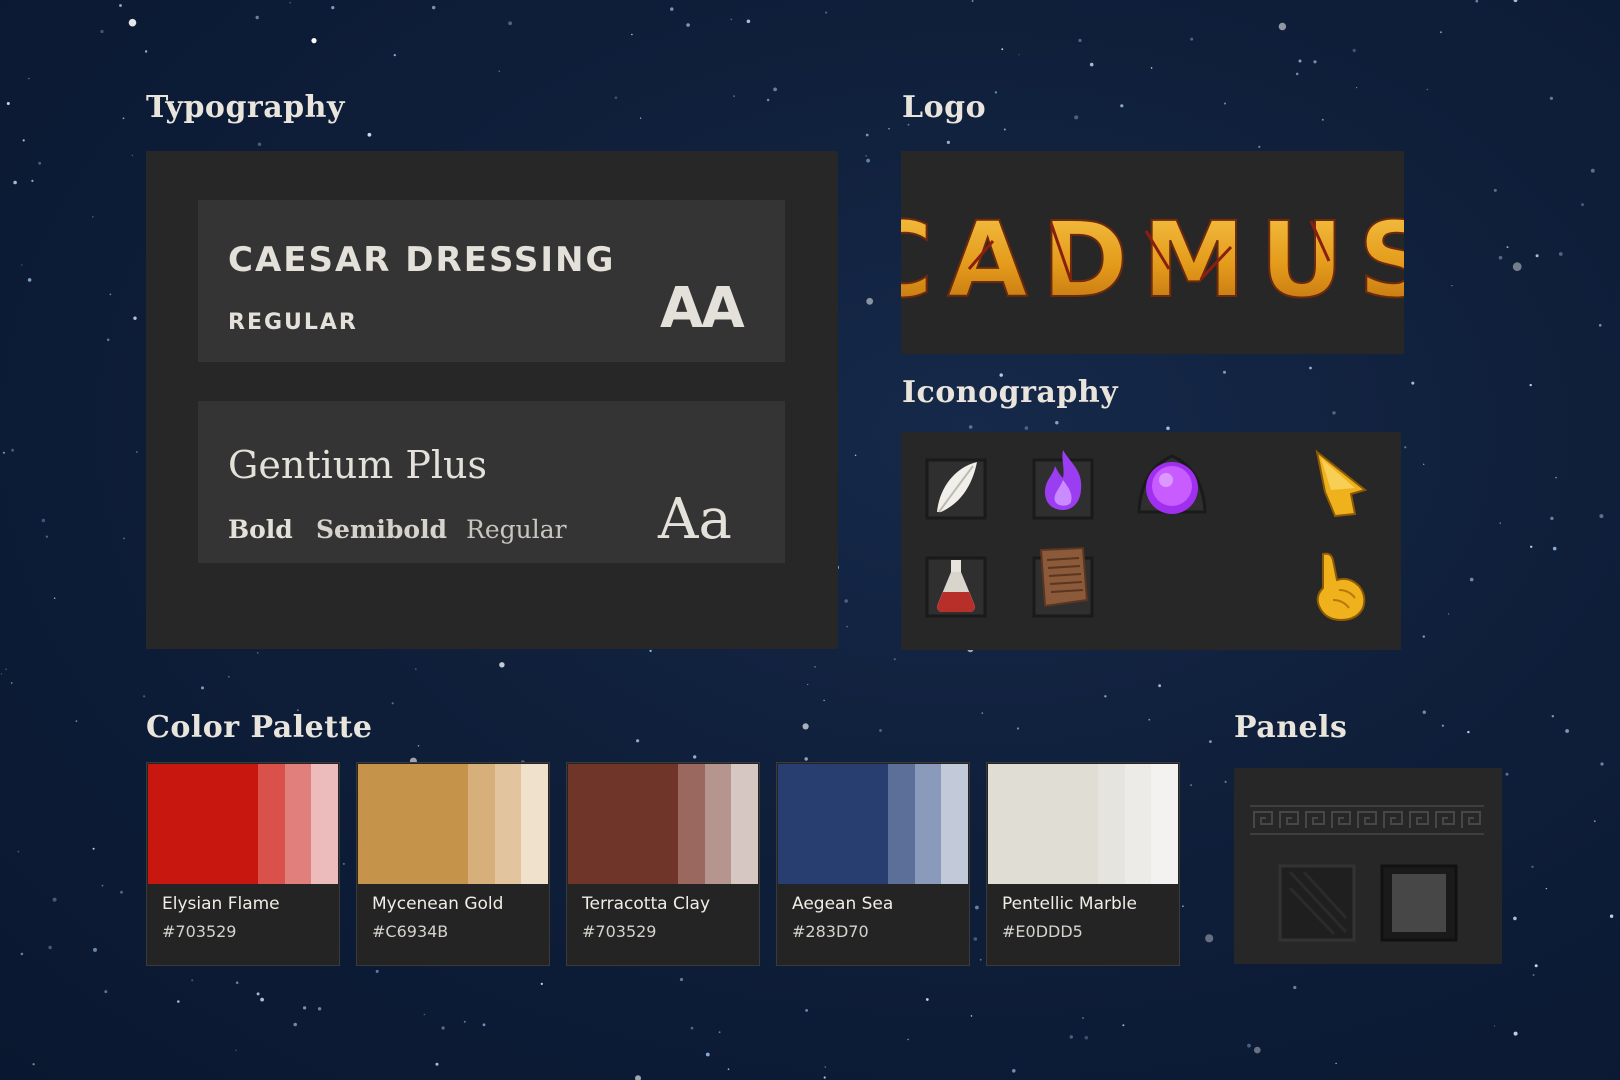 This screenshot has width=1620, height=1080. Describe the element at coordinates (245, 107) in the screenshot. I see `typography-title: Typography` at that location.